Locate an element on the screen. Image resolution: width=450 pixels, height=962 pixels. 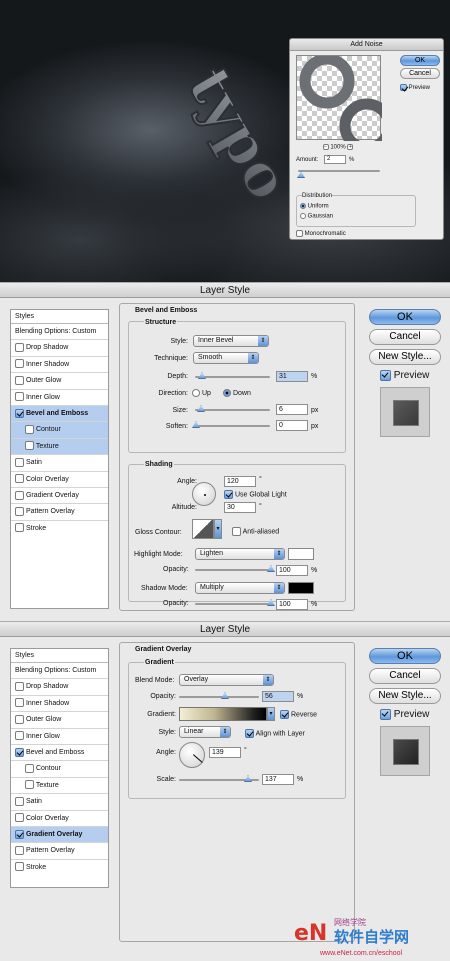
align-with-layer-checkbox is located at coordinates (249, 733).